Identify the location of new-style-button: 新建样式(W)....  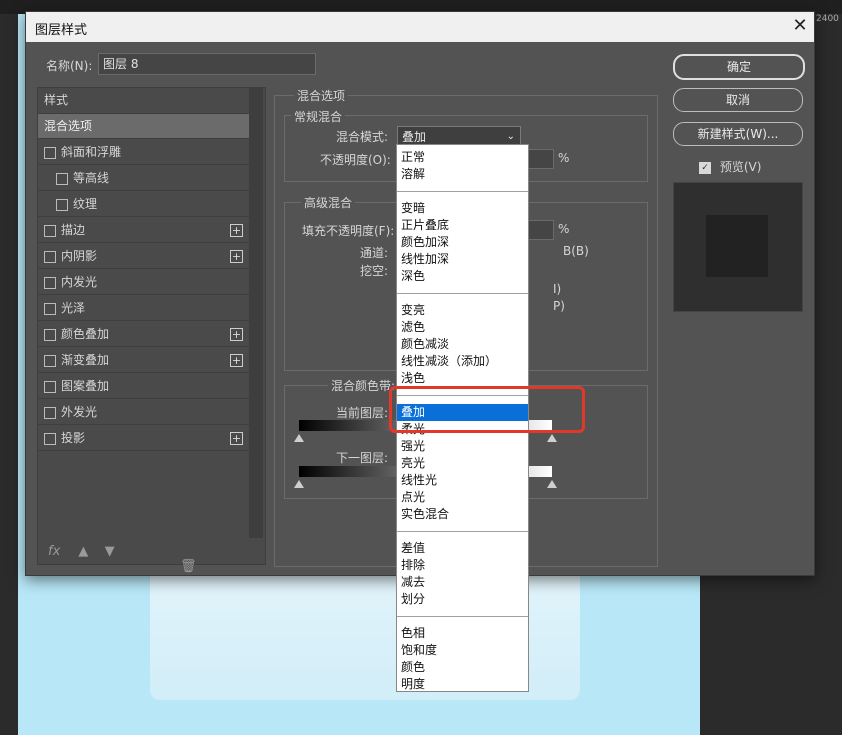
(738, 134).